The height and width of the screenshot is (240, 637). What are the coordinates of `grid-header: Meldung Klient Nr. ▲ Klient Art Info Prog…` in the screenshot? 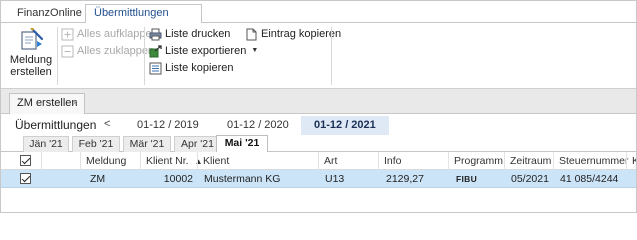 It's located at (318, 161).